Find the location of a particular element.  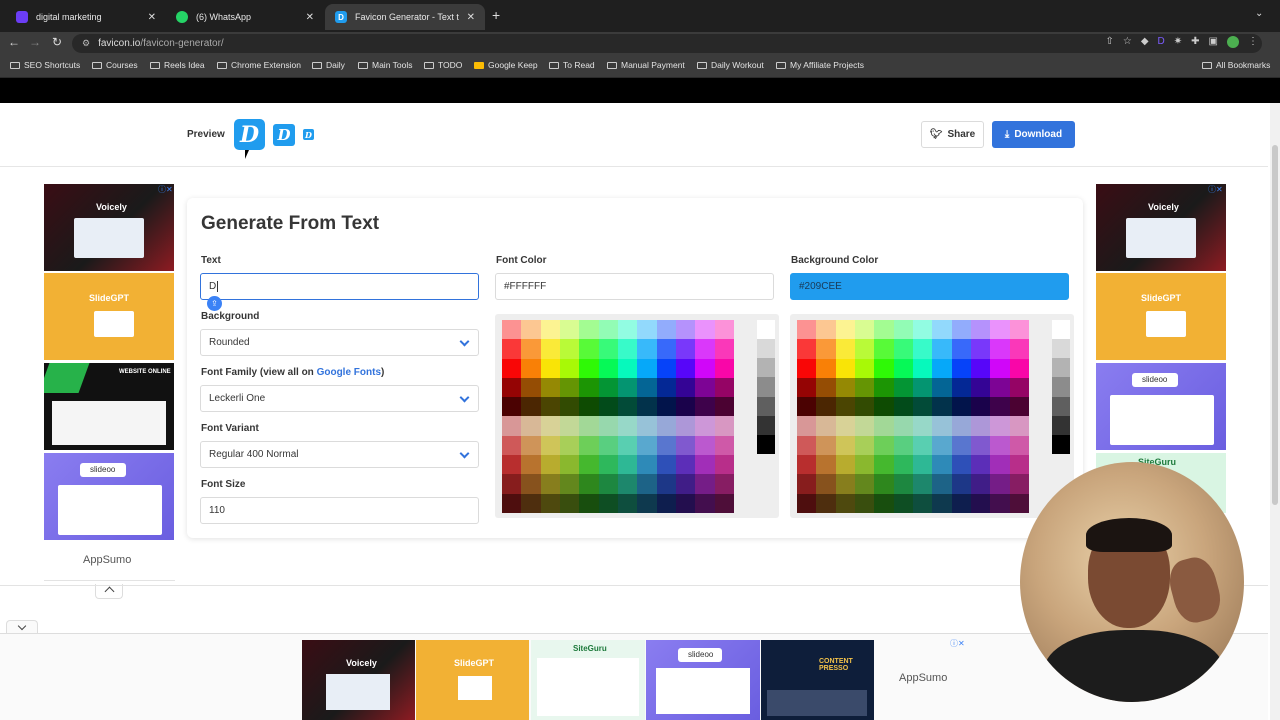

all-bookmarks: All Bookmarks is located at coordinates (1236, 65).